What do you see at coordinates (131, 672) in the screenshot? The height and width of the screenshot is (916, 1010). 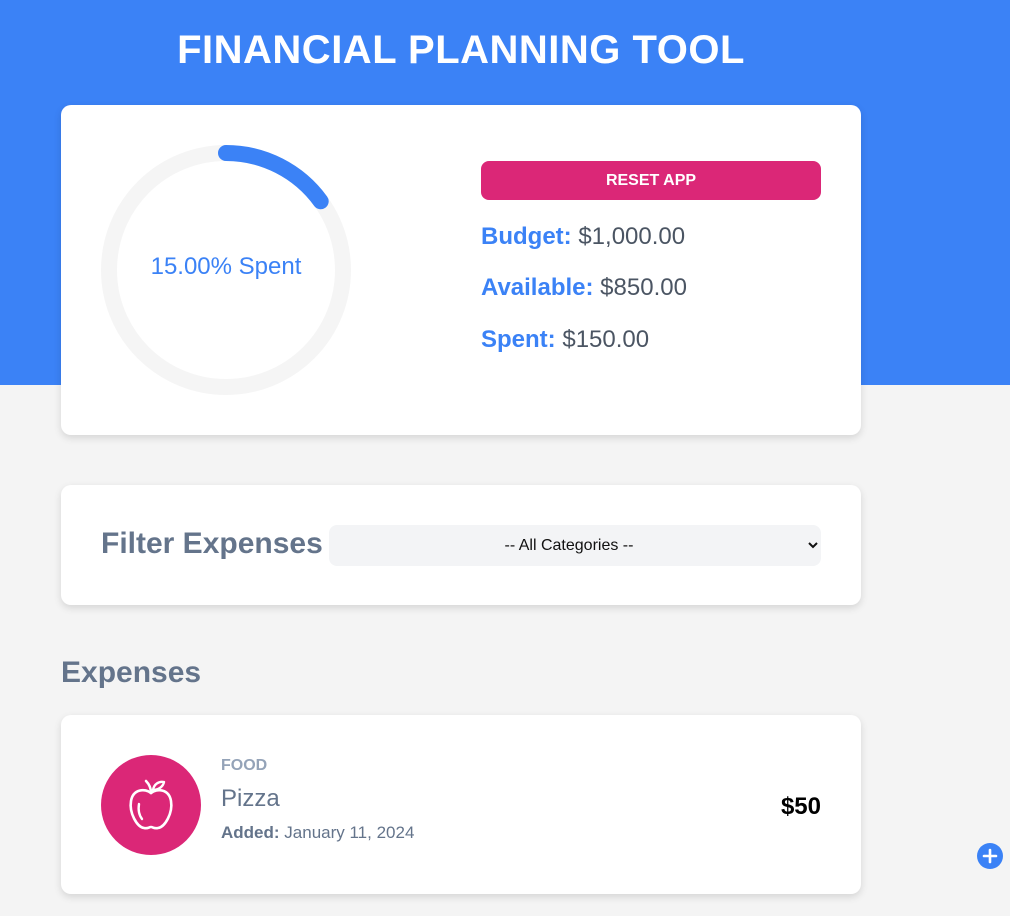 I see `expenses-heading: Expenses` at bounding box center [131, 672].